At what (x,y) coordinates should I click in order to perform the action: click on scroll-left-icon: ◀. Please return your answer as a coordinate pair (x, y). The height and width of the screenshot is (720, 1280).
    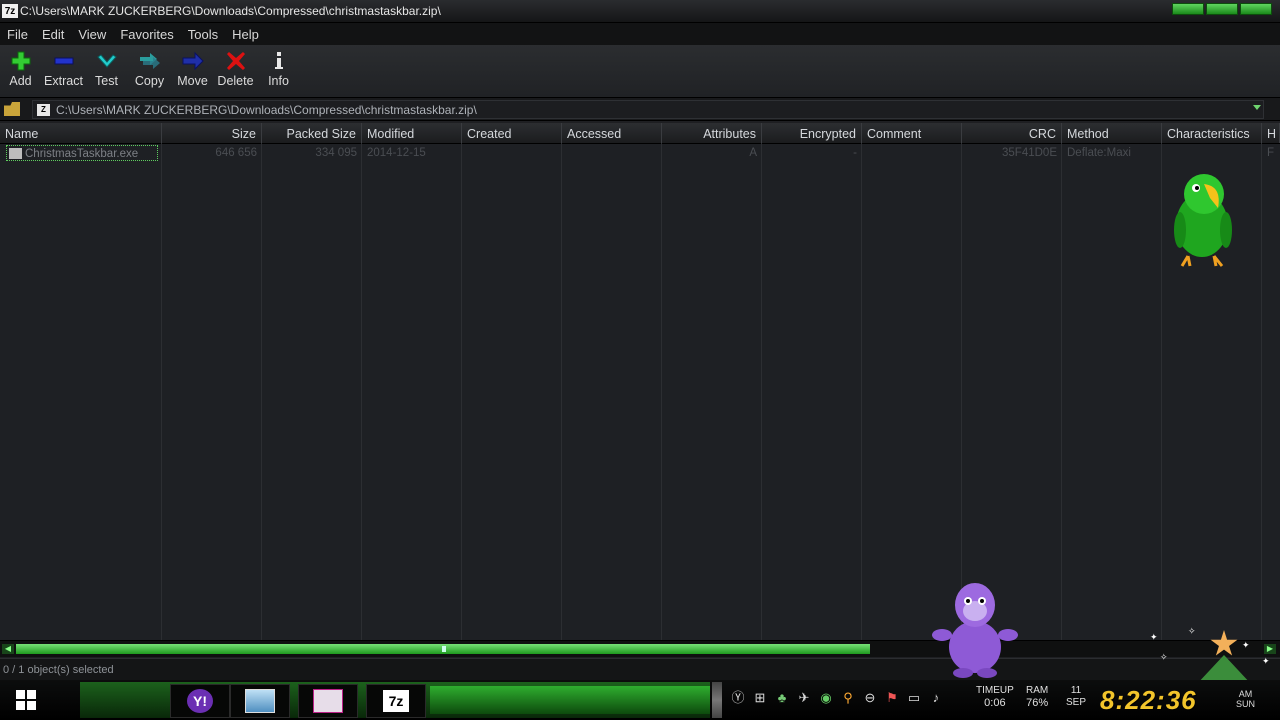
    Looking at the image, I should click on (8, 649).